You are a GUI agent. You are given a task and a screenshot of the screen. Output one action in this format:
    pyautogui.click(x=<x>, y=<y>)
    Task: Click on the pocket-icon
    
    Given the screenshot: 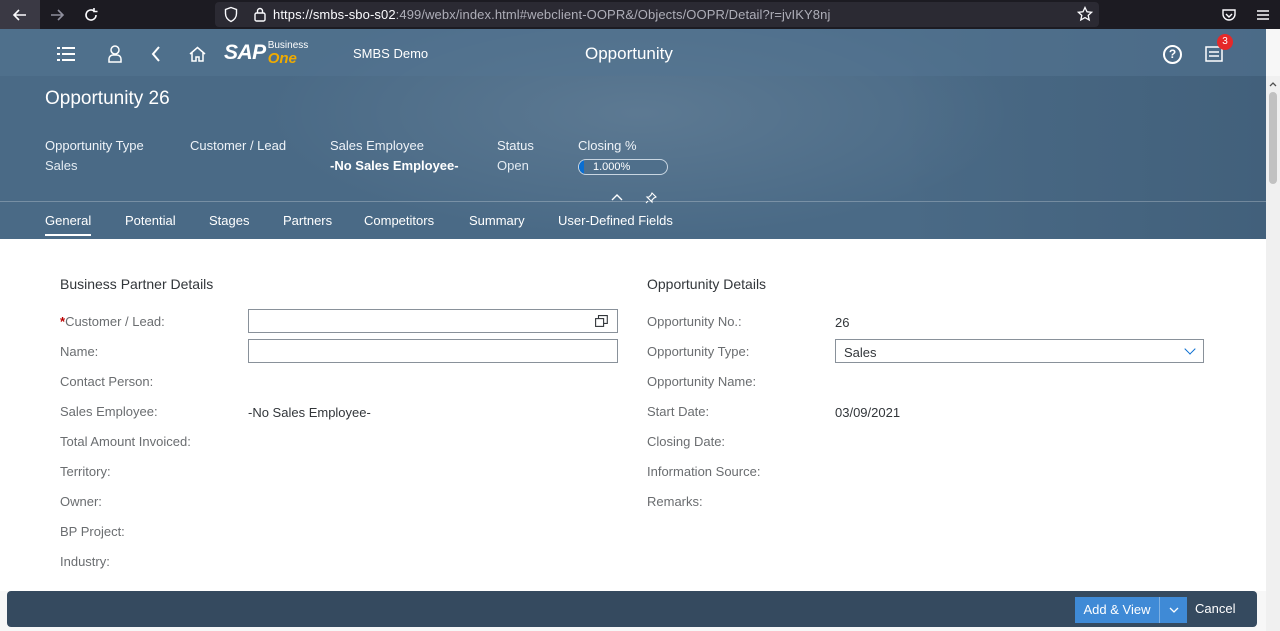 What is the action you would take?
    pyautogui.click(x=1229, y=14)
    